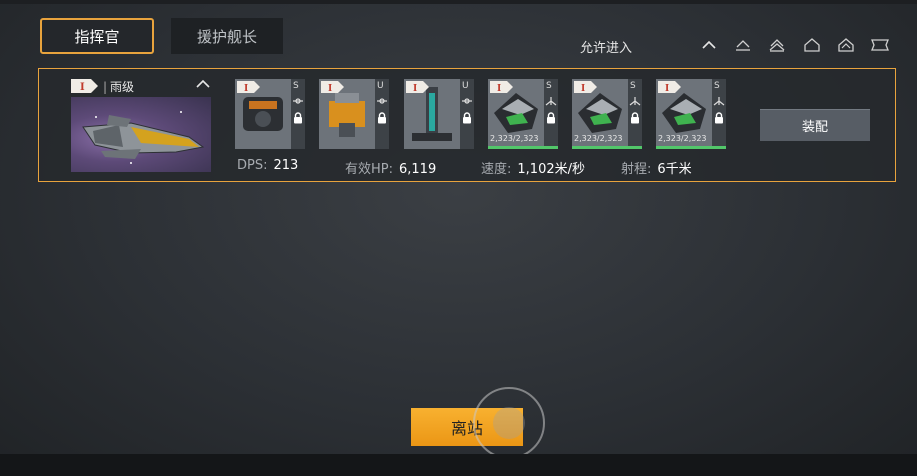  Describe the element at coordinates (656, 167) in the screenshot. I see `stat-range: 射程: 6千米` at that location.